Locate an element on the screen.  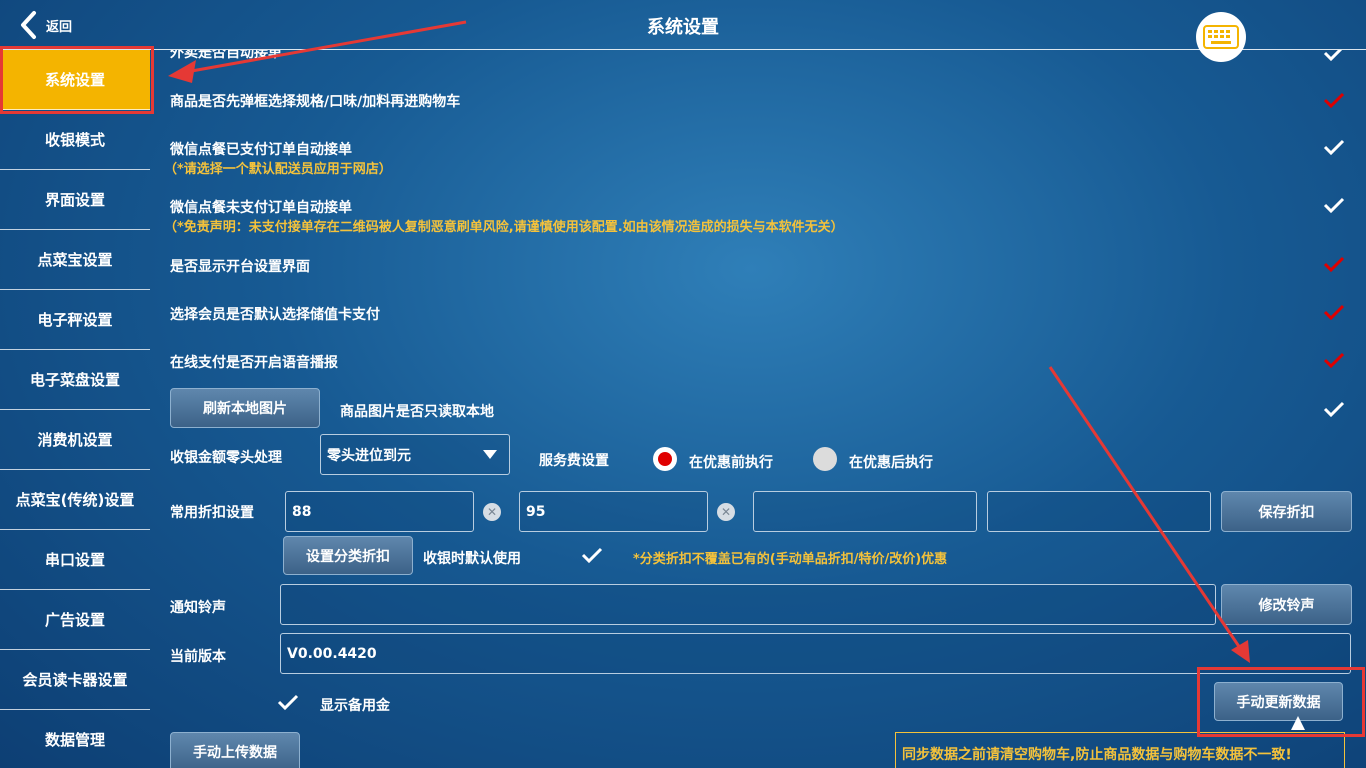
setting-popup-spec: 商品是否先弹框选择规格/口味/加料再进购物车 is located at coordinates (315, 102).